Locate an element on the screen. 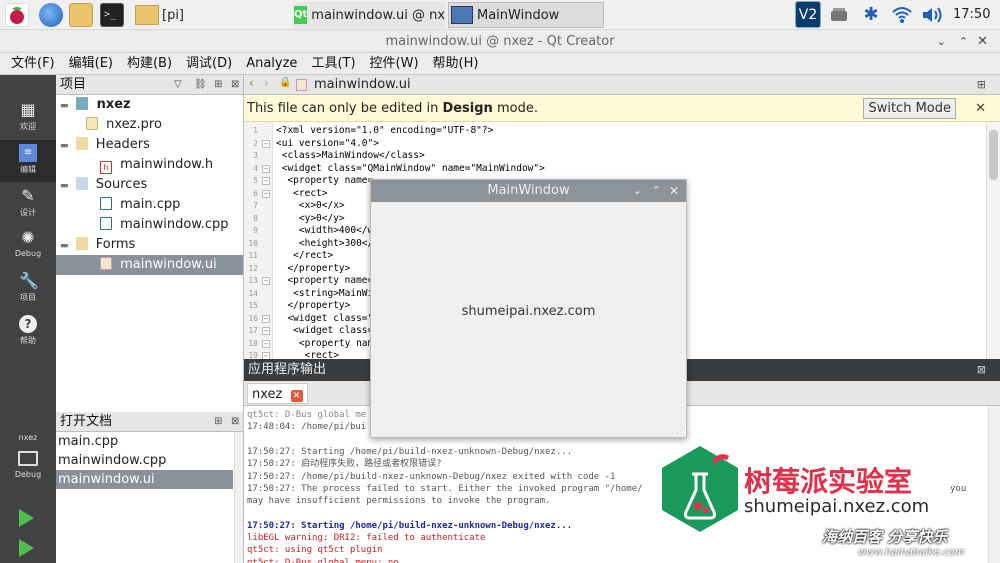  output-tab-nxez: nxez ✕ is located at coordinates (277, 393).